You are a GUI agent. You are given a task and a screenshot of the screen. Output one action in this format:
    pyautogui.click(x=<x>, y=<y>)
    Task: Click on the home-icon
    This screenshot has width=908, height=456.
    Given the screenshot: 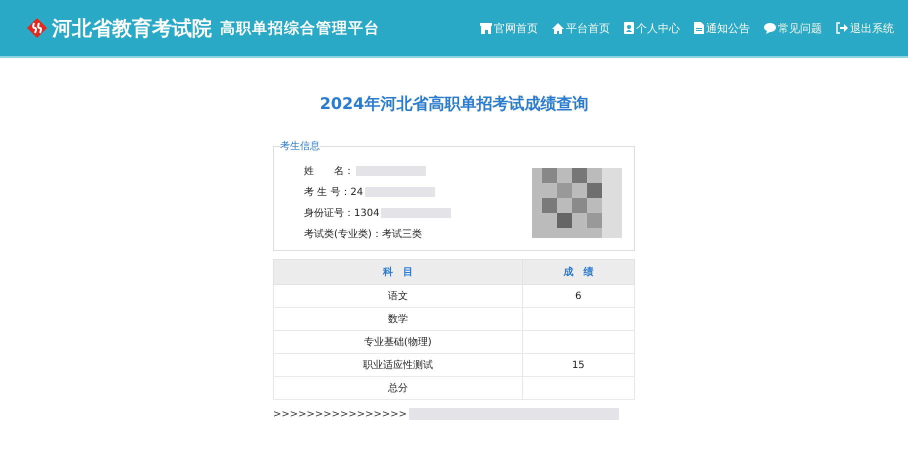 What is the action you would take?
    pyautogui.click(x=558, y=28)
    